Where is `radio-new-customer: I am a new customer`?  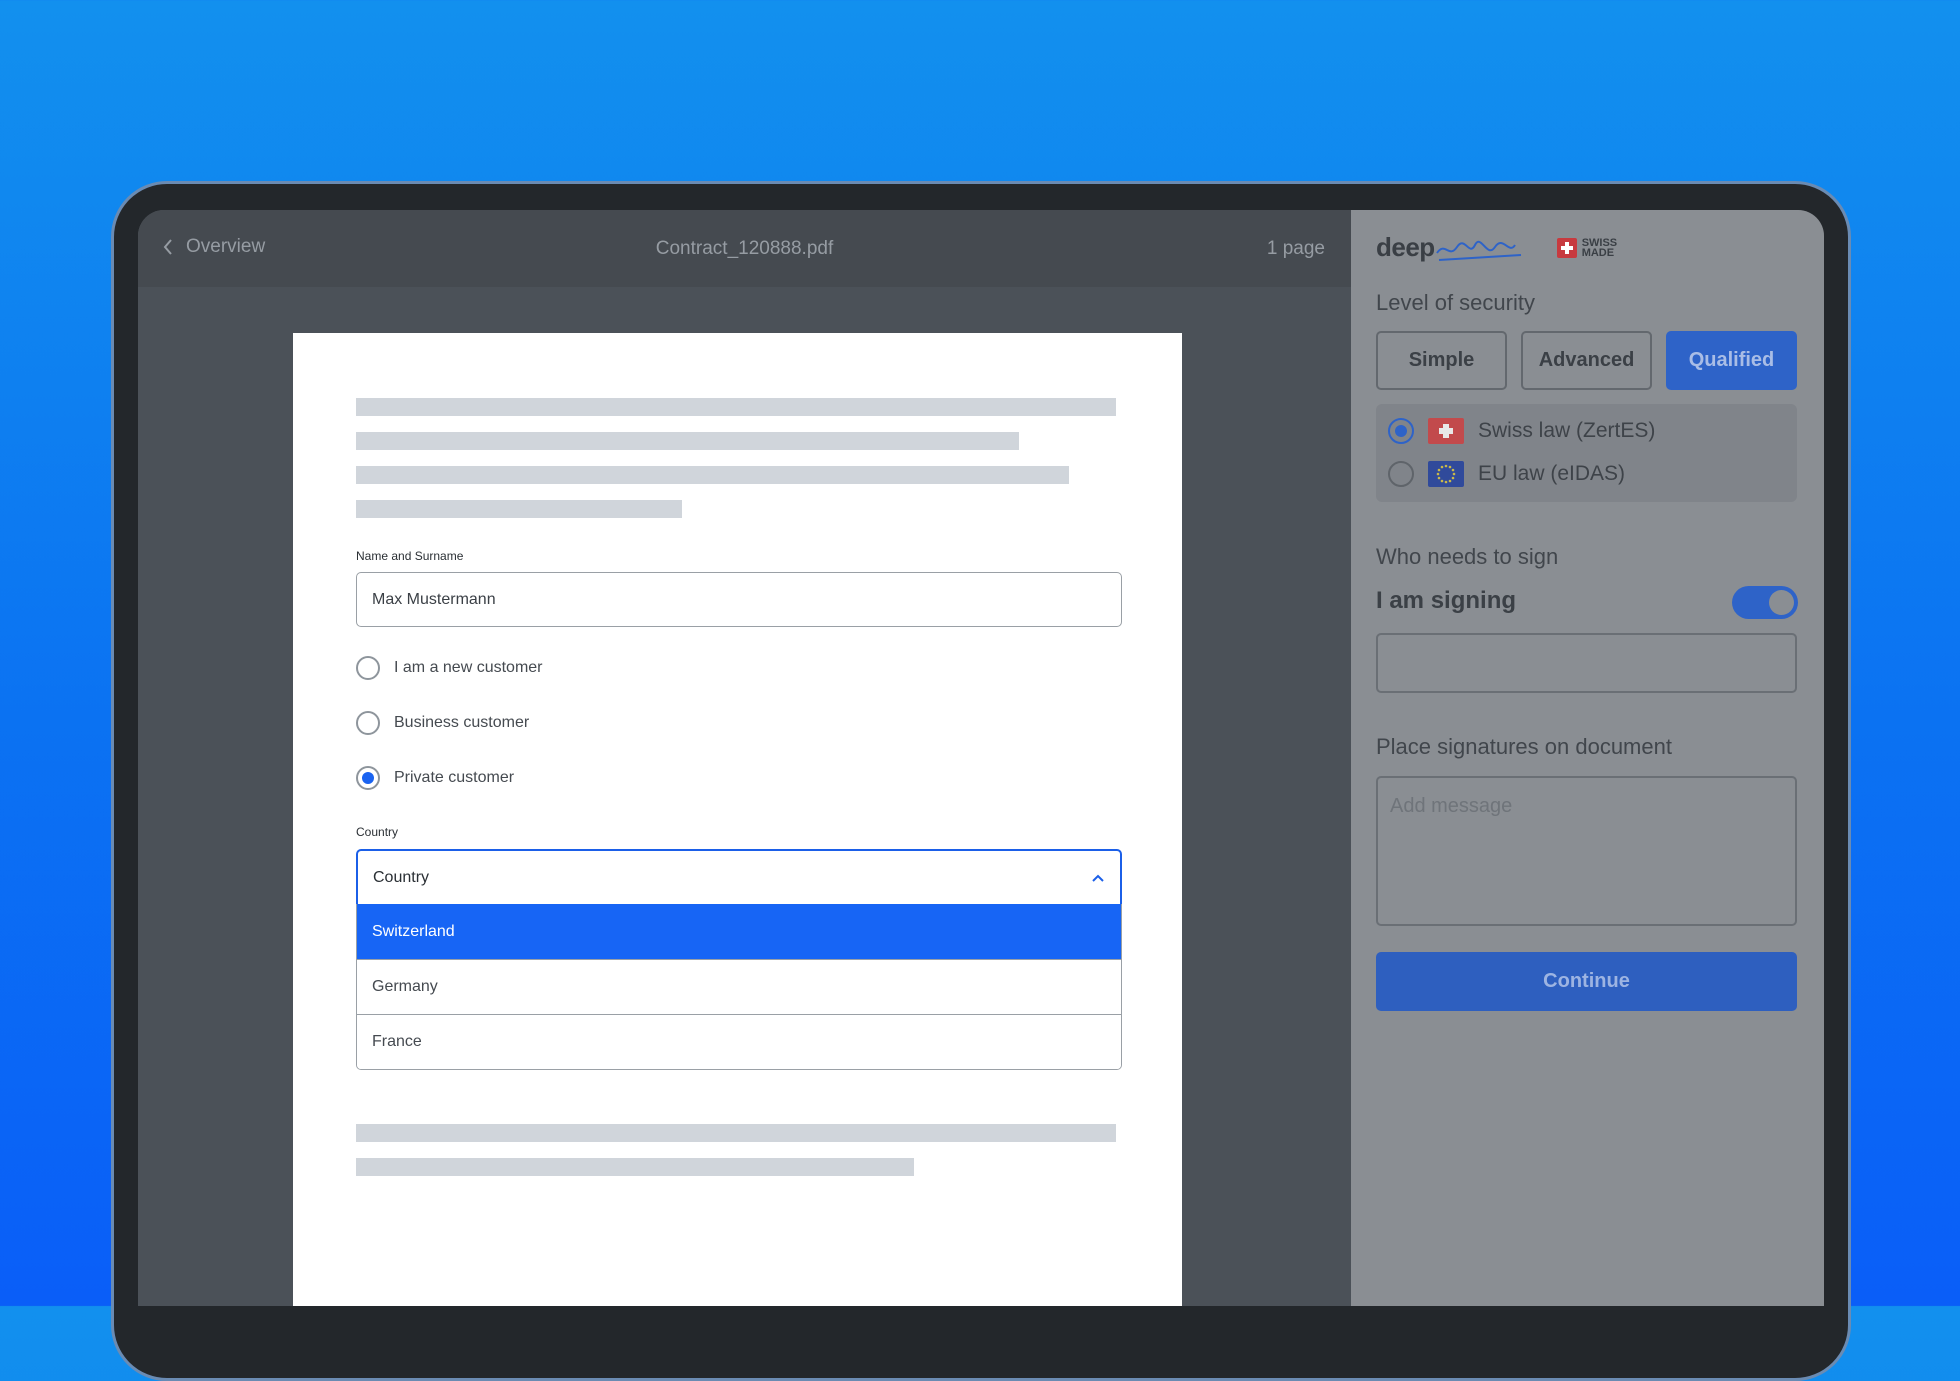 radio-new-customer: I am a new customer is located at coordinates (449, 668).